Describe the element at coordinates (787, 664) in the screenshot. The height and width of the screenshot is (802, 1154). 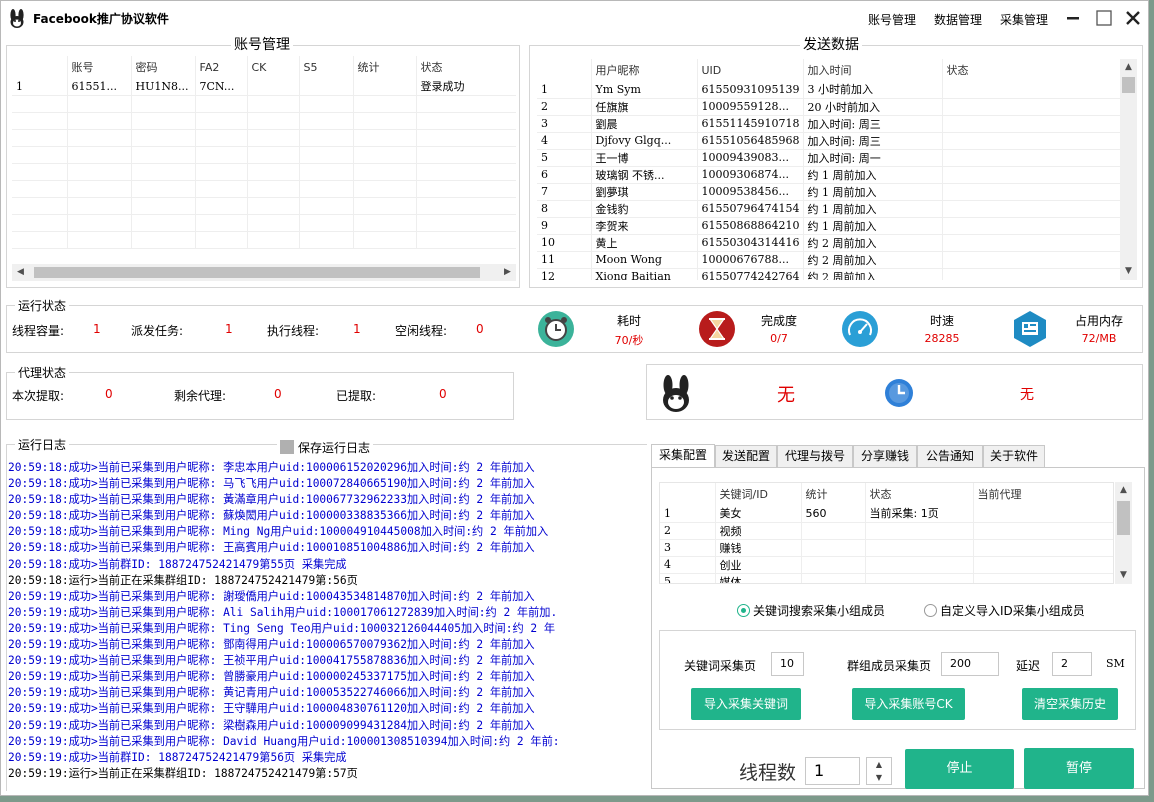
I see `keyword-pages-input: 10` at that location.